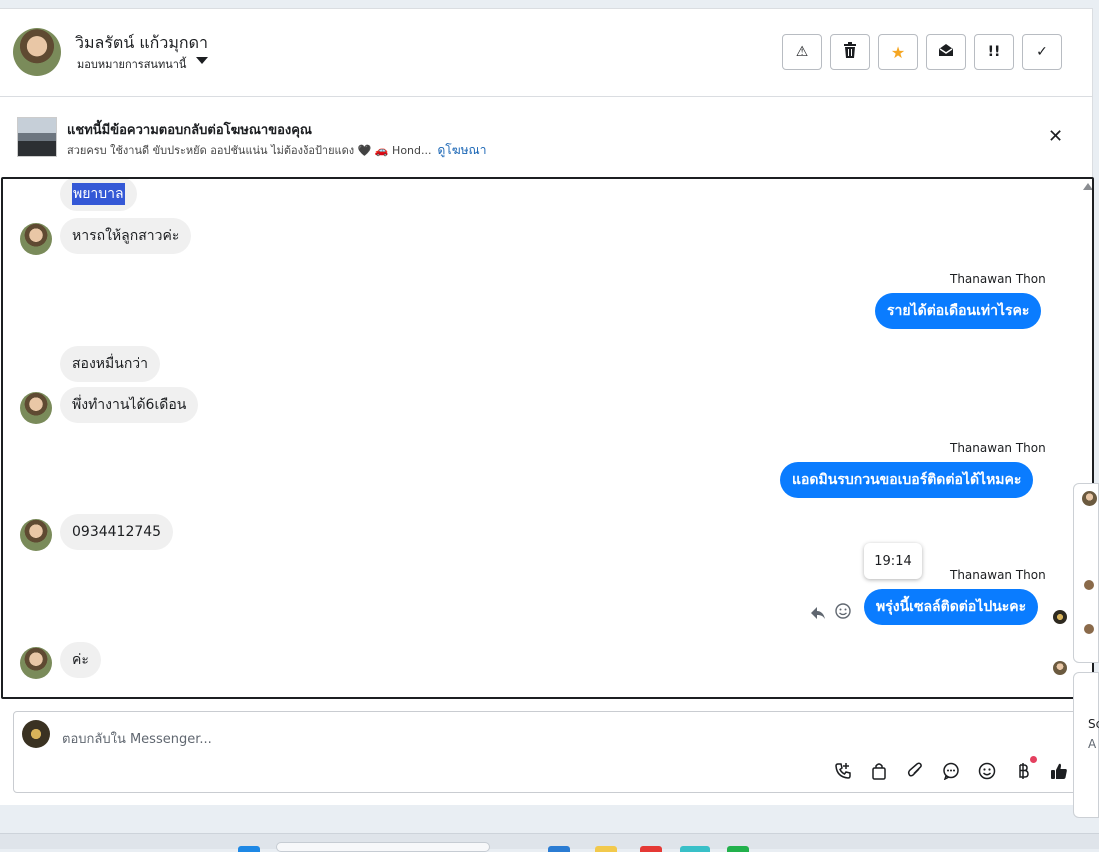  Describe the element at coordinates (879, 771) in the screenshot. I see `bag-icon` at that location.